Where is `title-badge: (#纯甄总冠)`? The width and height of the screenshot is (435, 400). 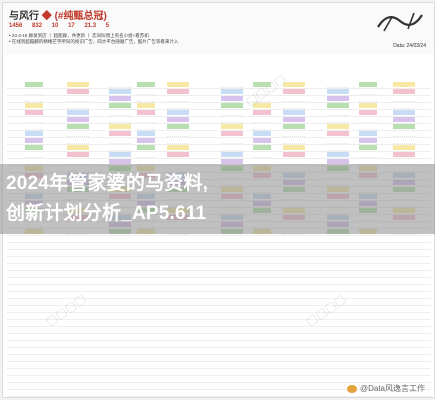
title-badge: (#纯甄总冠) is located at coordinates (80, 16).